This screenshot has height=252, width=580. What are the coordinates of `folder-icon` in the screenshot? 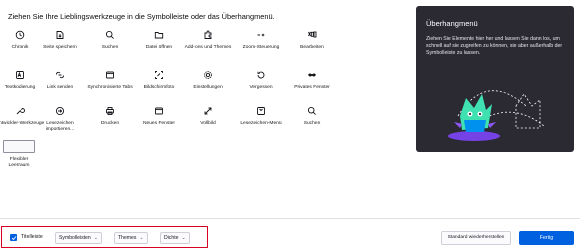 It's located at (159, 35).